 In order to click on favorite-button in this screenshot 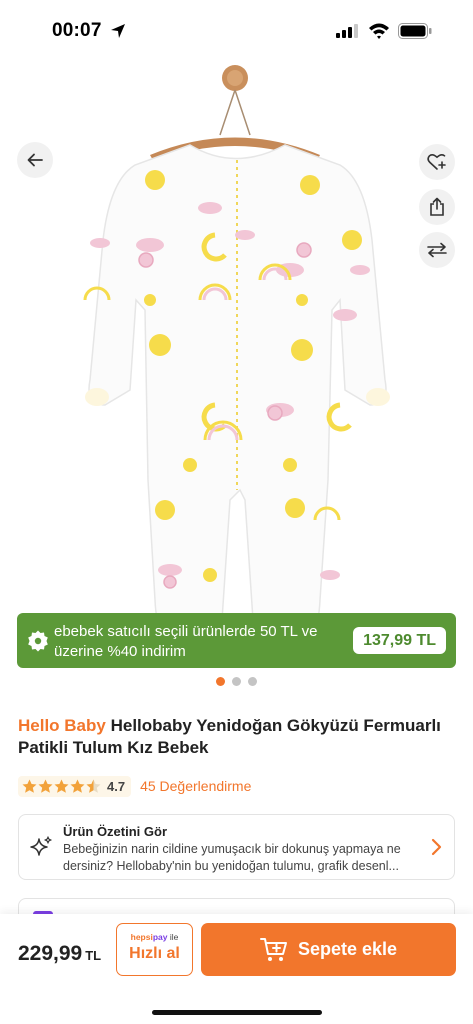, I will do `click(437, 162)`.